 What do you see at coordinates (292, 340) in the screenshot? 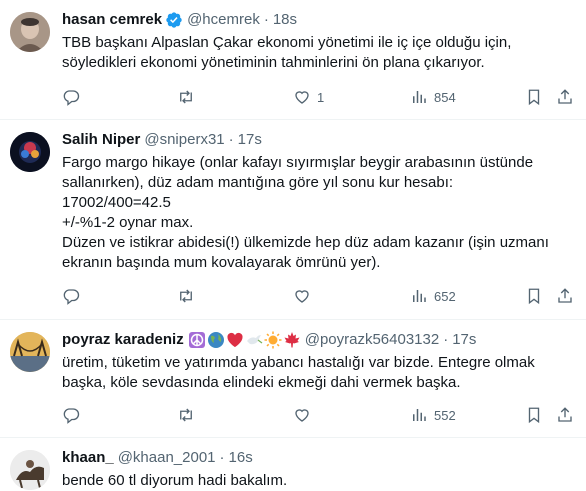
I see `maple-leaf-icon` at bounding box center [292, 340].